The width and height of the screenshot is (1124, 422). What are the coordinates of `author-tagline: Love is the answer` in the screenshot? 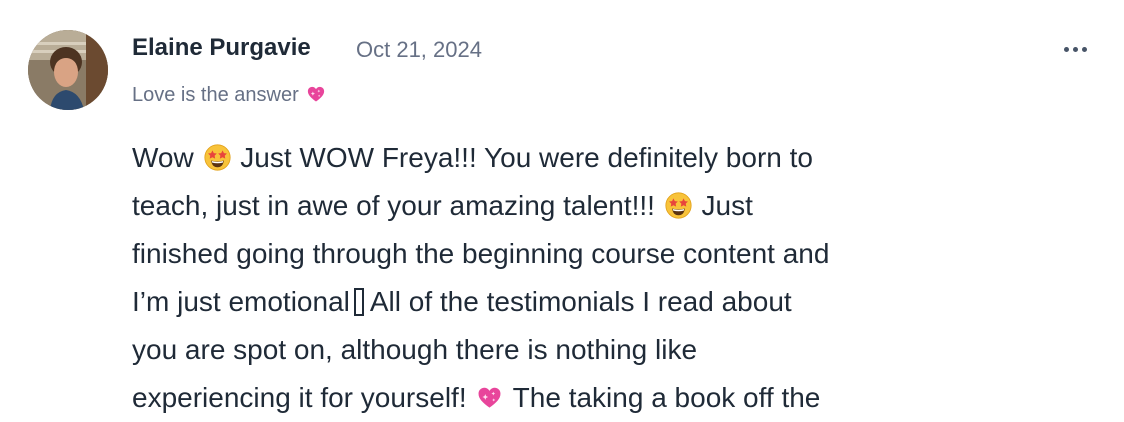 It's located at (229, 95).